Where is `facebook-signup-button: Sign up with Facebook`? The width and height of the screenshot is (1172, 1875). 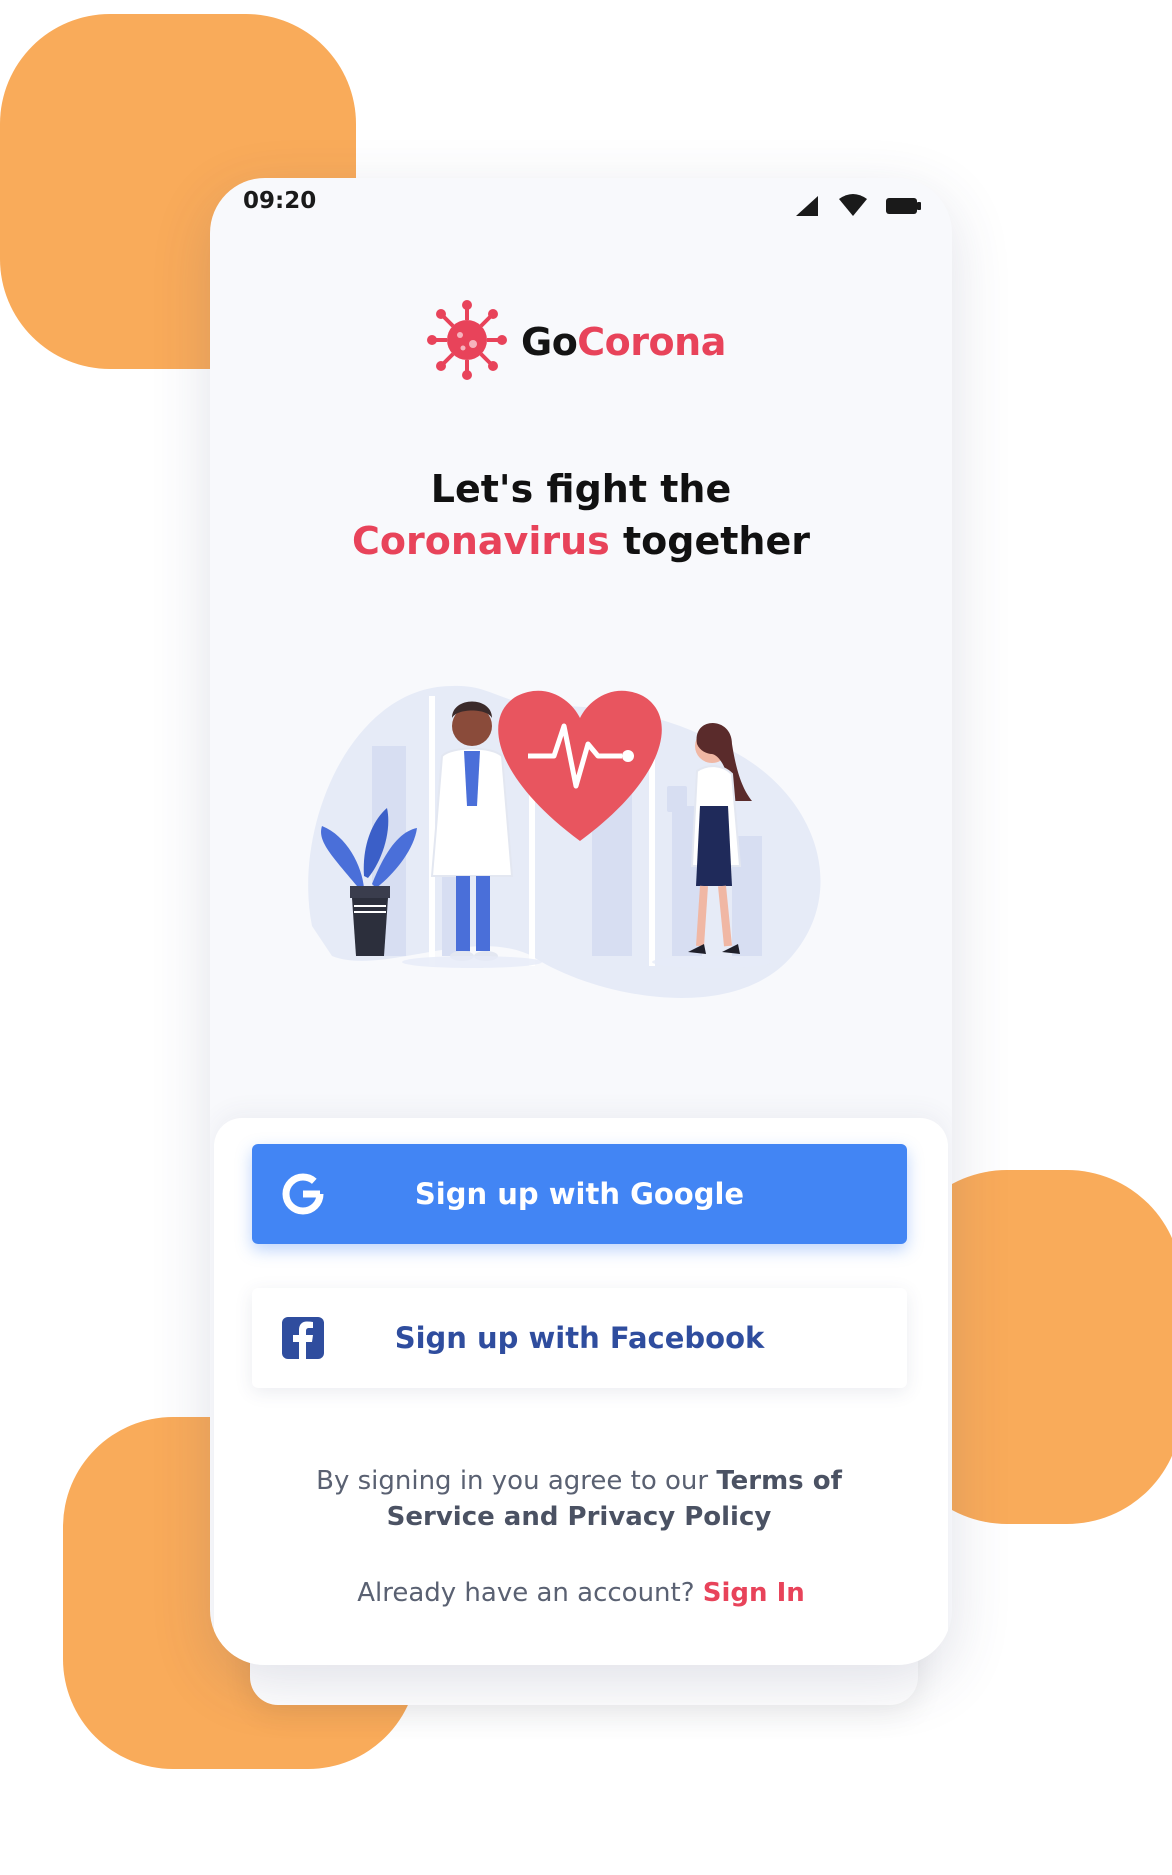 facebook-signup-button: Sign up with Facebook is located at coordinates (579, 1338).